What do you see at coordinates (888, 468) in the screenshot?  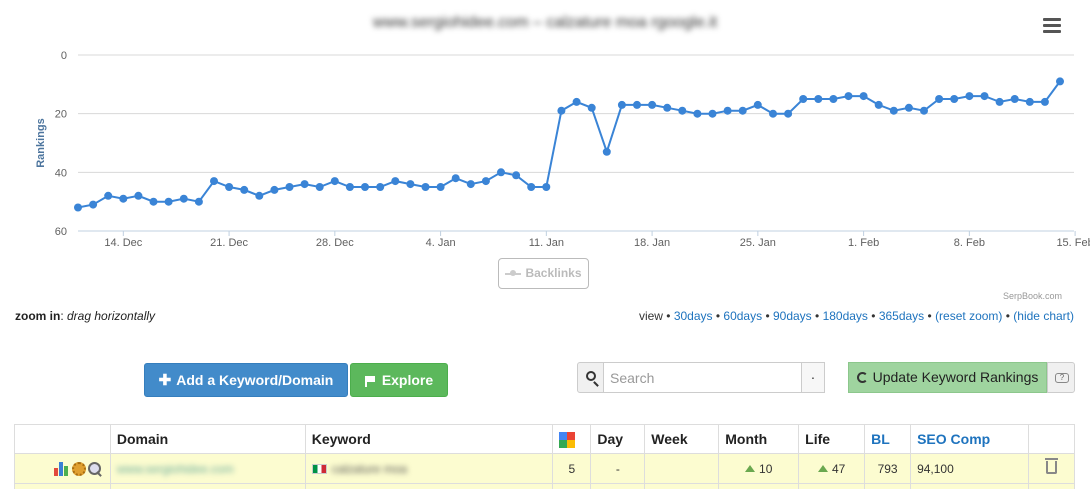 I see `row-bl: 793` at bounding box center [888, 468].